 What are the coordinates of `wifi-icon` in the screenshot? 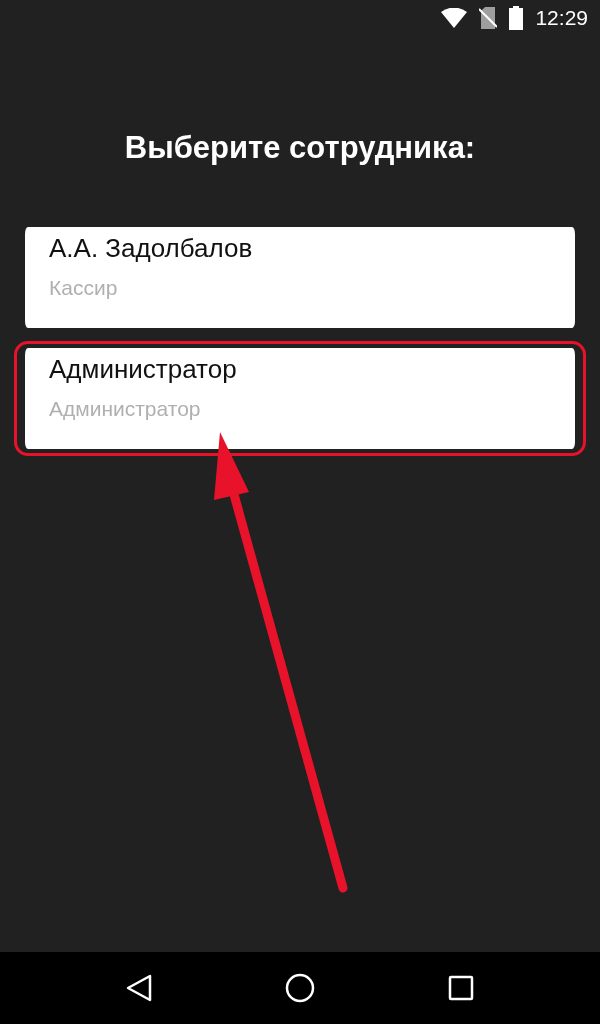 It's located at (454, 18).